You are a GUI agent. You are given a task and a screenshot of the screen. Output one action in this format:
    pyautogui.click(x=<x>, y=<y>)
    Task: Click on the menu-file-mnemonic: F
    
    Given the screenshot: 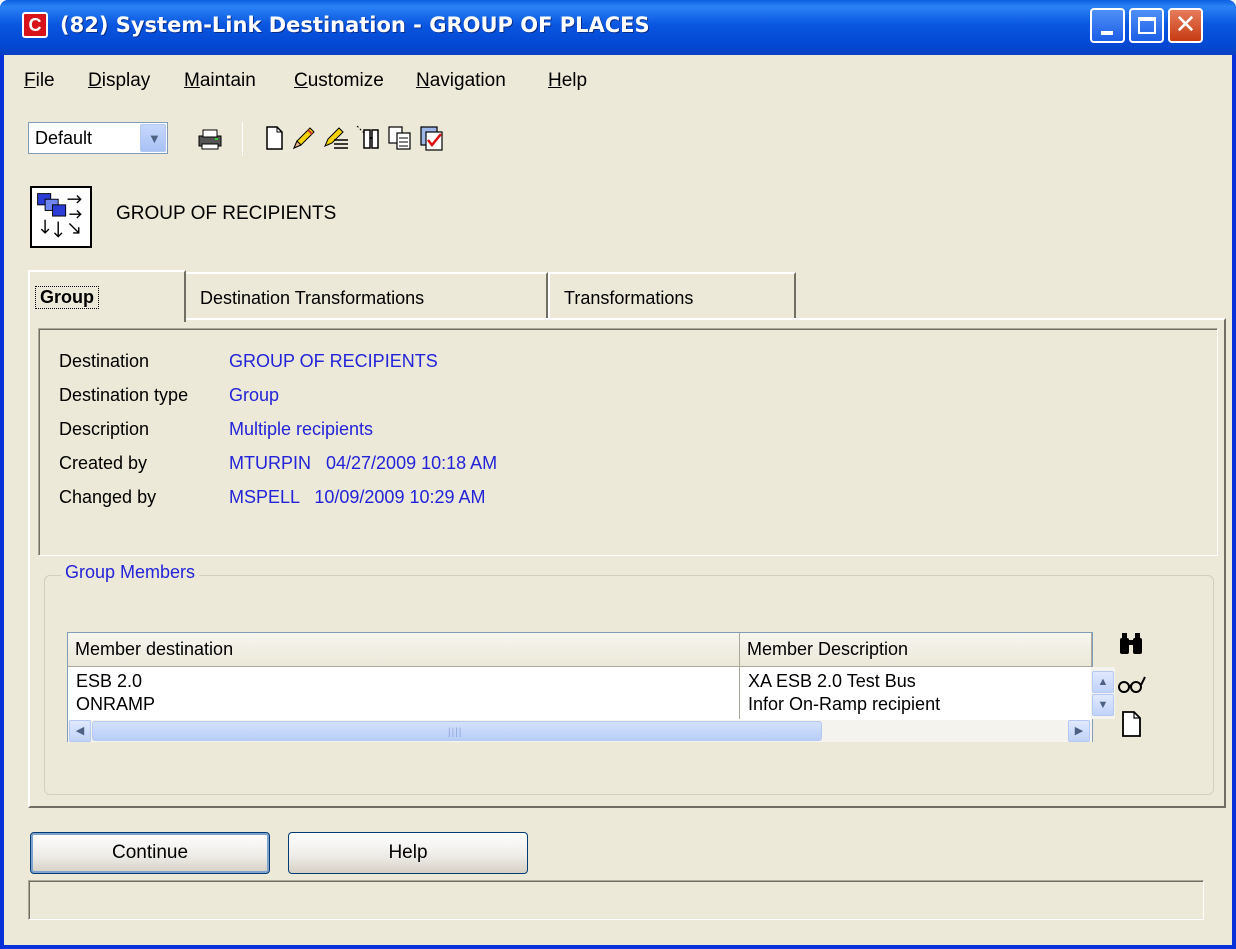 What is the action you would take?
    pyautogui.click(x=30, y=80)
    